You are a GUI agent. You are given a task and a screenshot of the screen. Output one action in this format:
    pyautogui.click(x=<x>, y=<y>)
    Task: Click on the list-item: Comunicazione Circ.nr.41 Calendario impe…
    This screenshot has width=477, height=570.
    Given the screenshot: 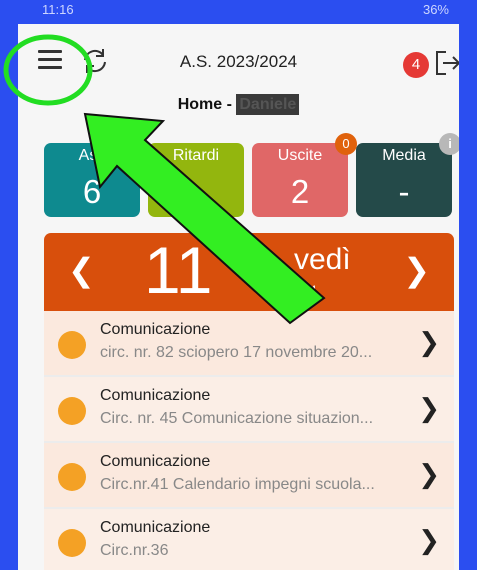 What is the action you would take?
    pyautogui.click(x=249, y=476)
    